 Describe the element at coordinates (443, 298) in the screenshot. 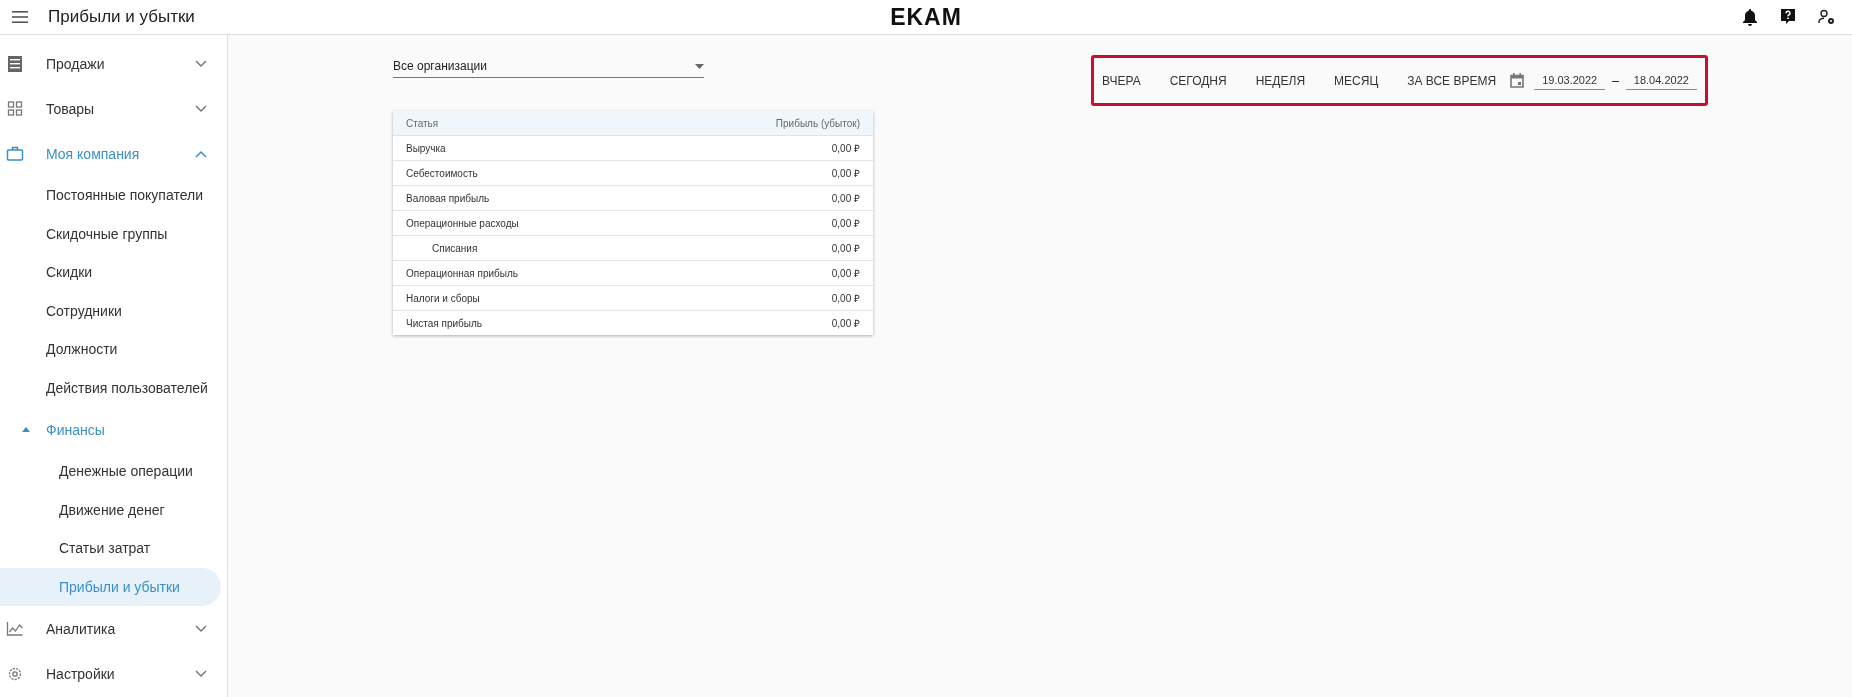

I see `table-cell: Налоги и сборы` at that location.